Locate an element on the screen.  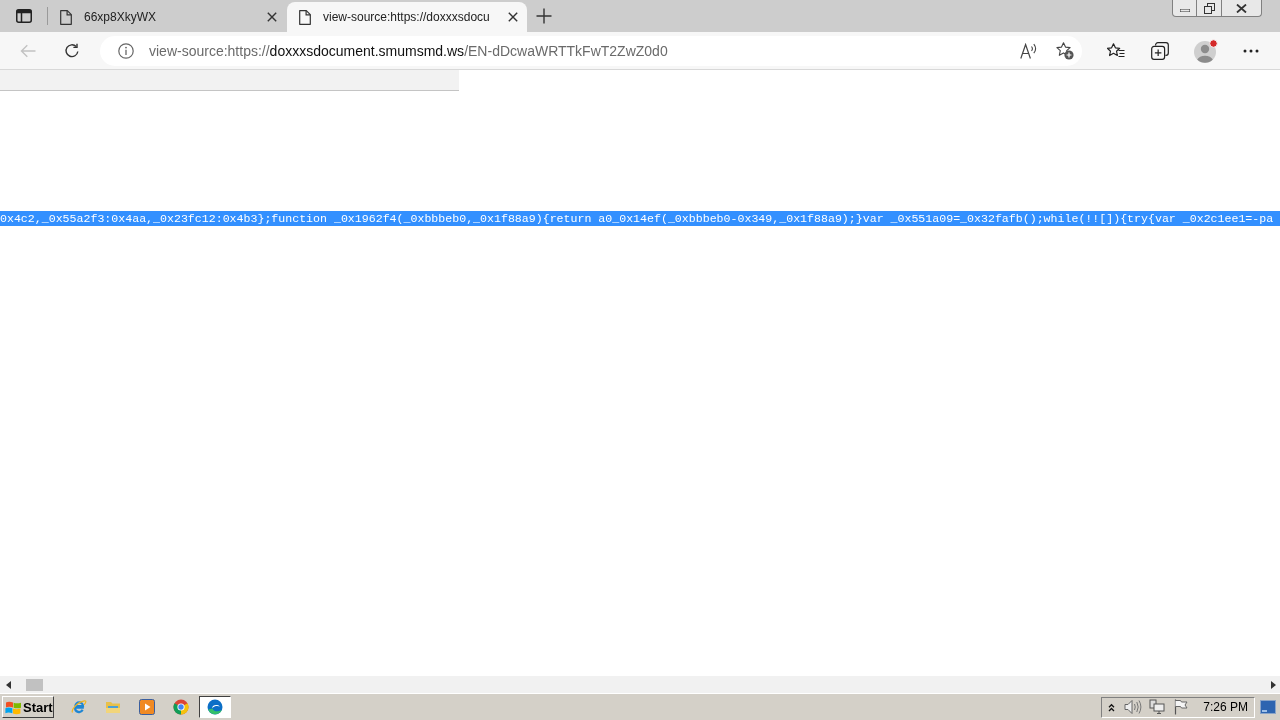
minimize-icon is located at coordinates (1184, 10).